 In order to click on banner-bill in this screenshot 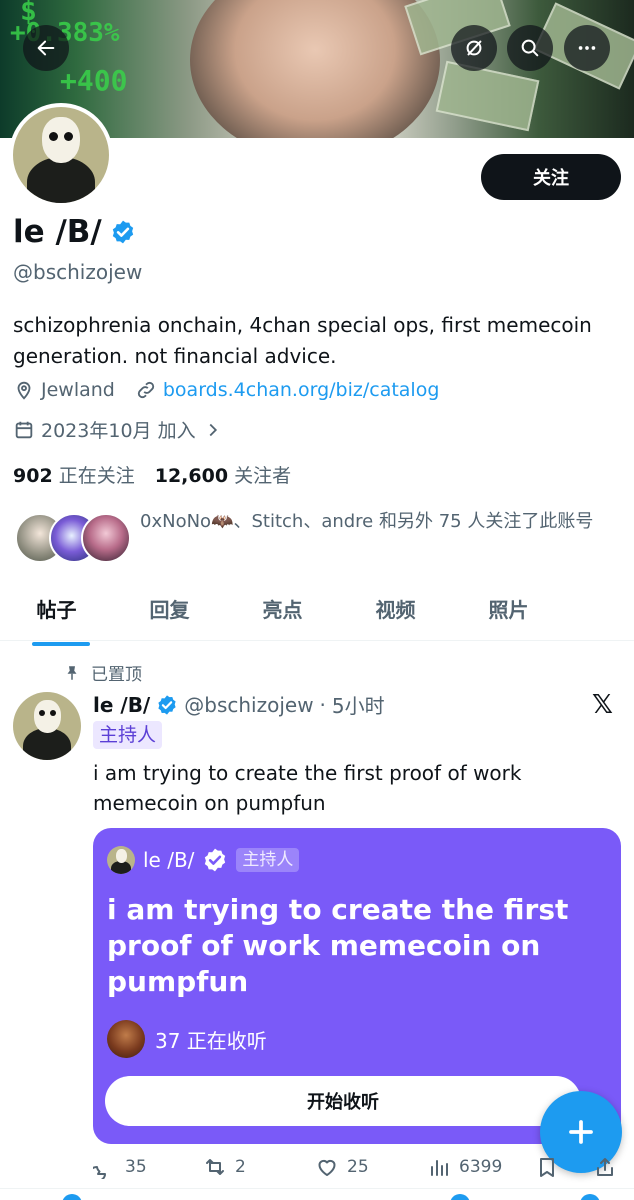, I will do `click(487, 96)`.